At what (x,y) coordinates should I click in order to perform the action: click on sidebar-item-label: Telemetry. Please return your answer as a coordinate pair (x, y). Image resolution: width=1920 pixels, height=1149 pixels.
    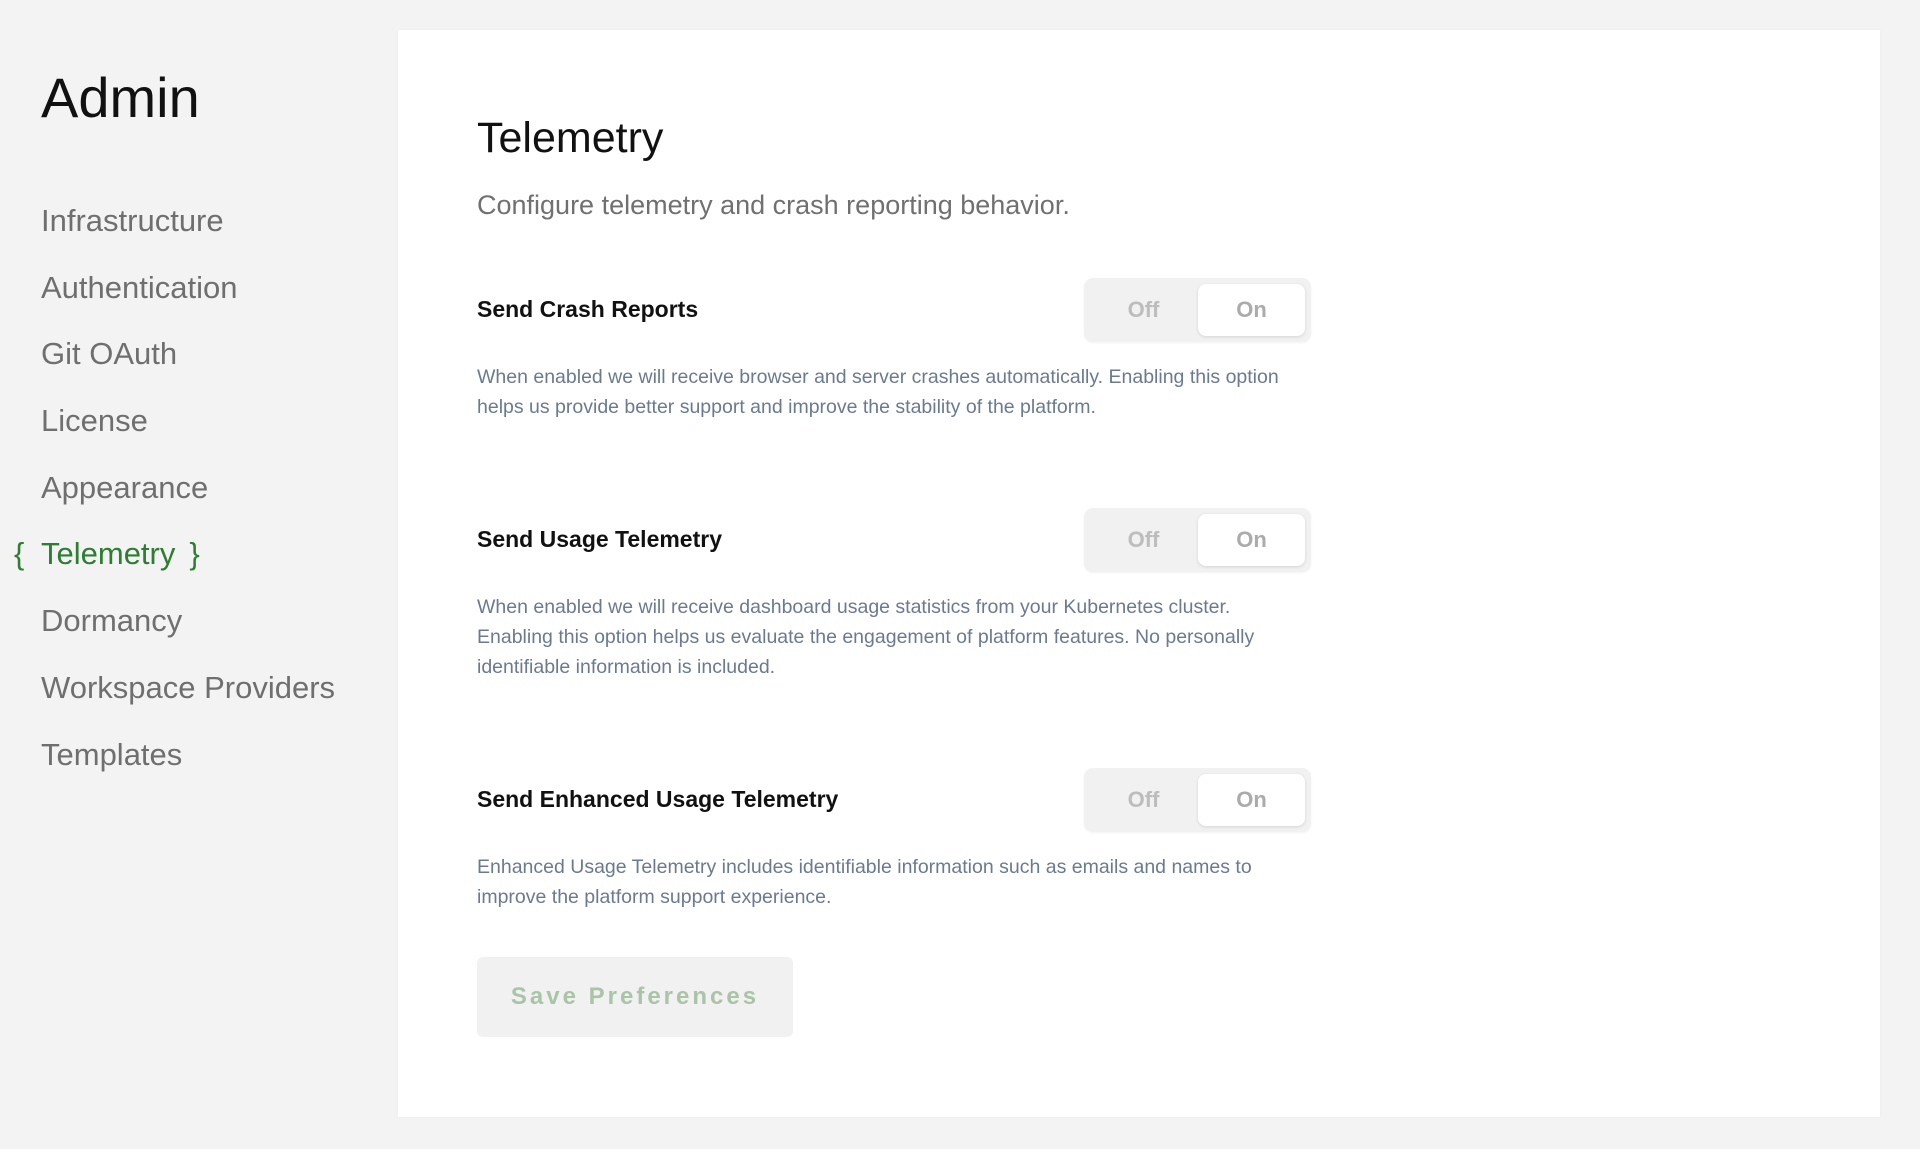
    Looking at the image, I should click on (108, 554).